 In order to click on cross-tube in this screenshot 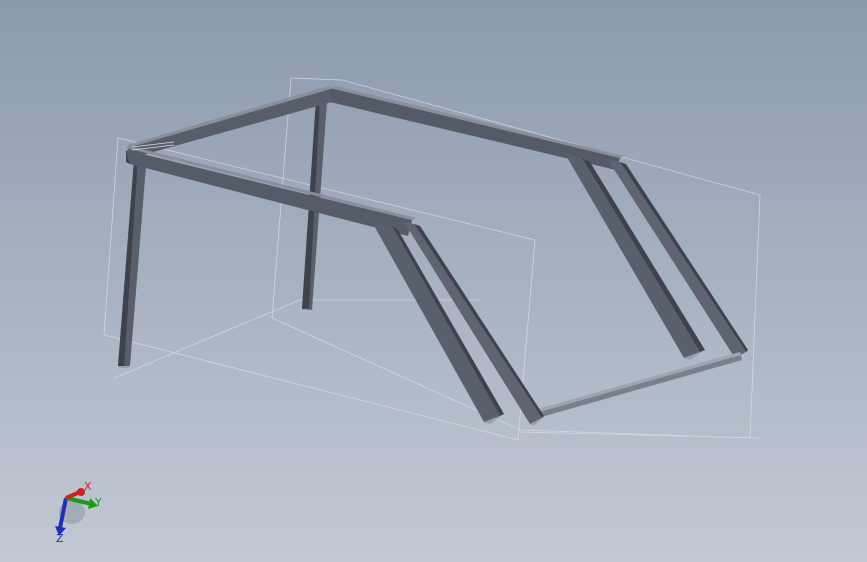, I will do `click(638, 385)`.